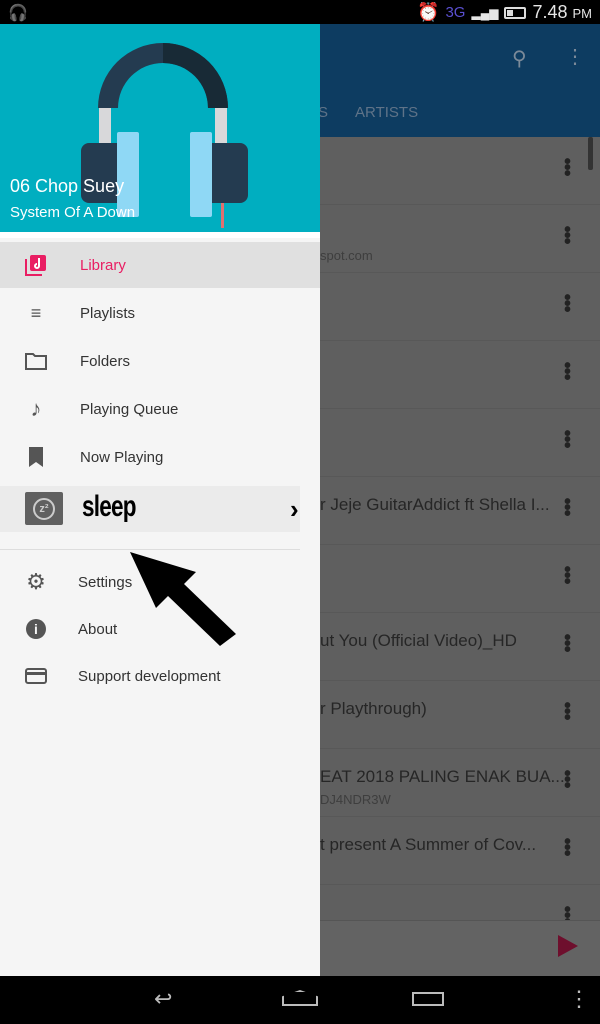  What do you see at coordinates (36, 581) in the screenshot?
I see `gear-icon: ⚙` at bounding box center [36, 581].